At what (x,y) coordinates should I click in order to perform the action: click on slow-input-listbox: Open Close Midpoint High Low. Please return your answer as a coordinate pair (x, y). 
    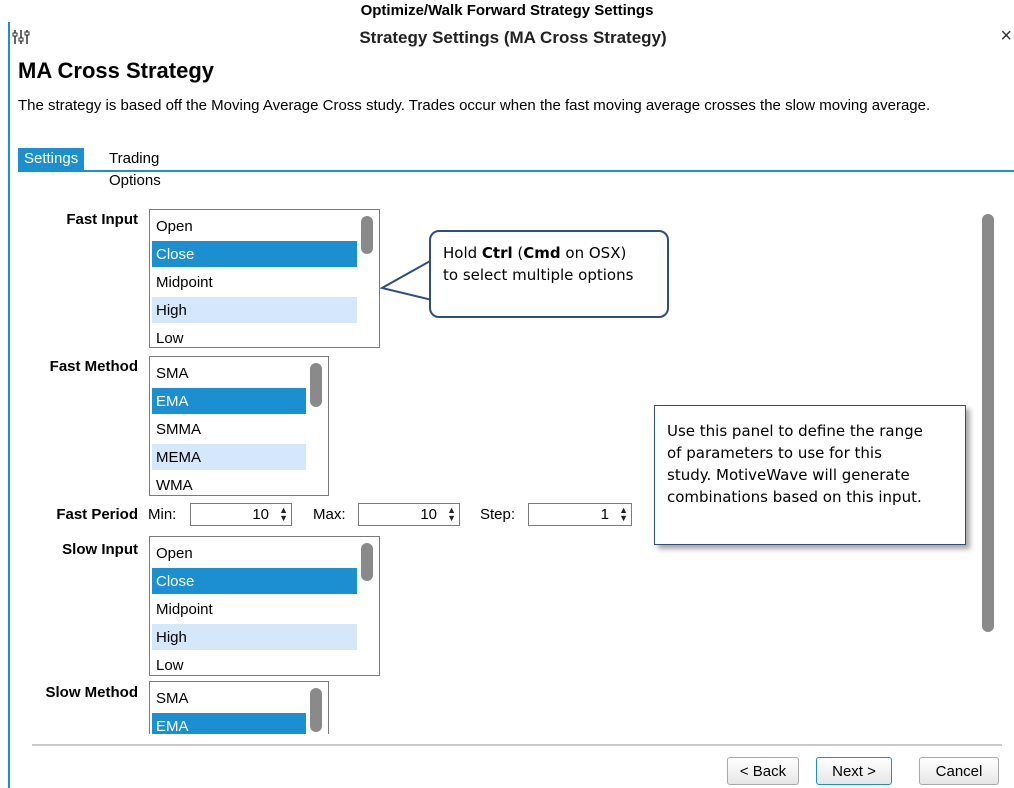
    Looking at the image, I should click on (264, 606).